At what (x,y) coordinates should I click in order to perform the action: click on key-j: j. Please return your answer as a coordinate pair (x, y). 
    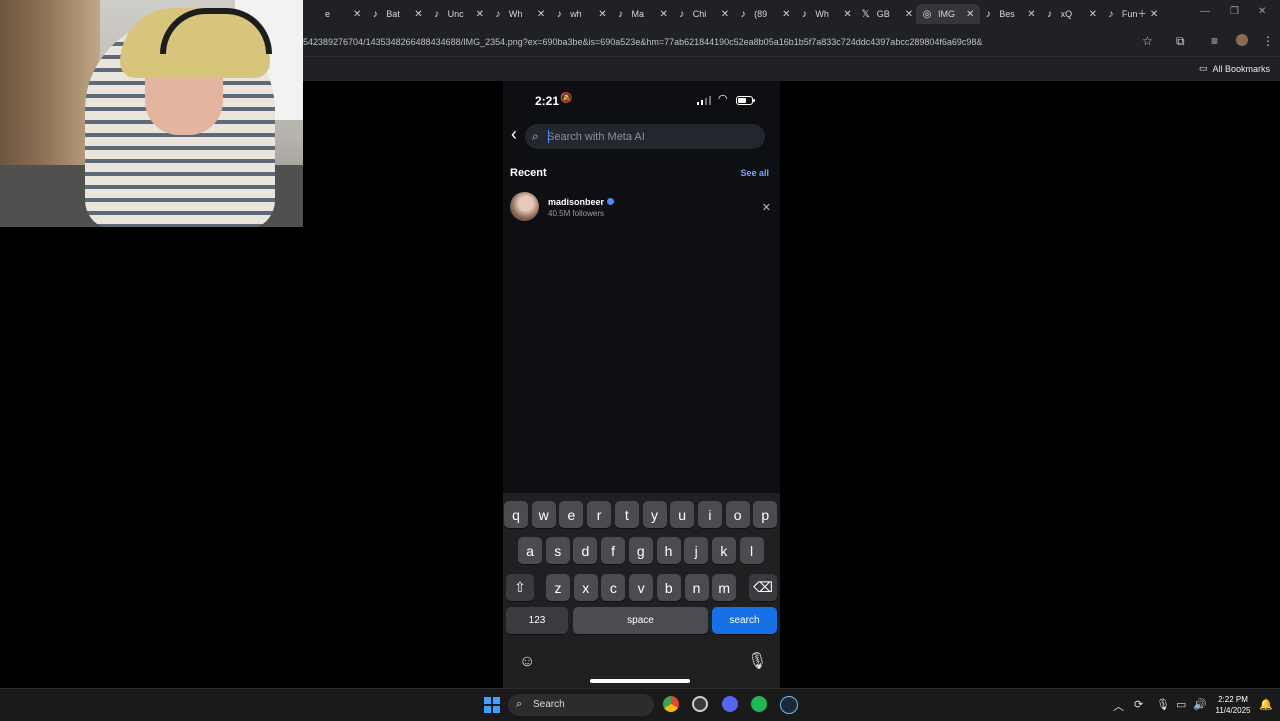
    Looking at the image, I should click on (696, 550).